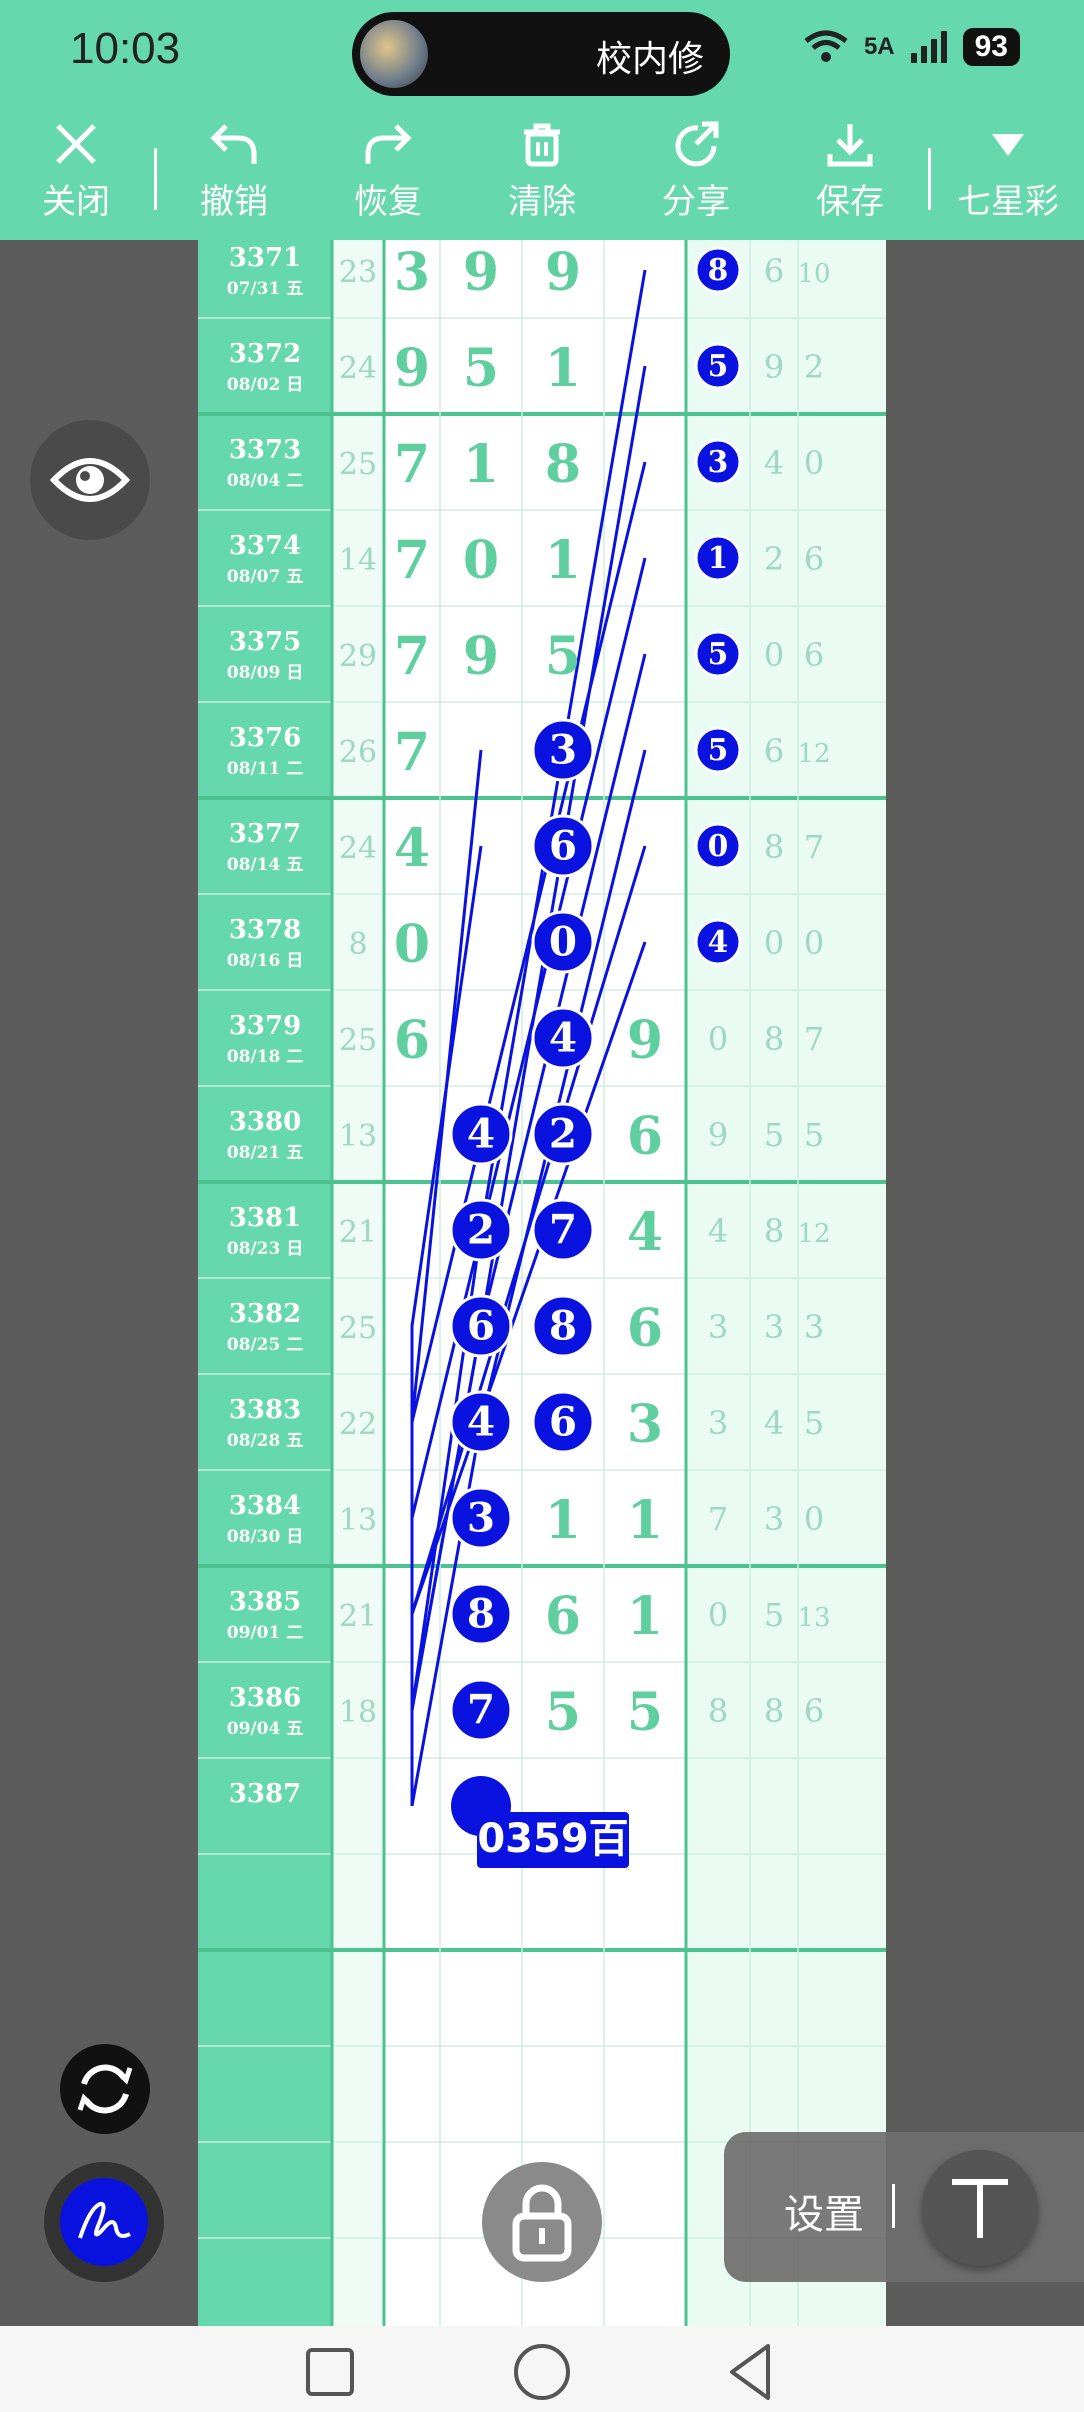 Image resolution: width=1084 pixels, height=2412 pixels. What do you see at coordinates (774, 463) in the screenshot?
I see `extra-value: 4` at bounding box center [774, 463].